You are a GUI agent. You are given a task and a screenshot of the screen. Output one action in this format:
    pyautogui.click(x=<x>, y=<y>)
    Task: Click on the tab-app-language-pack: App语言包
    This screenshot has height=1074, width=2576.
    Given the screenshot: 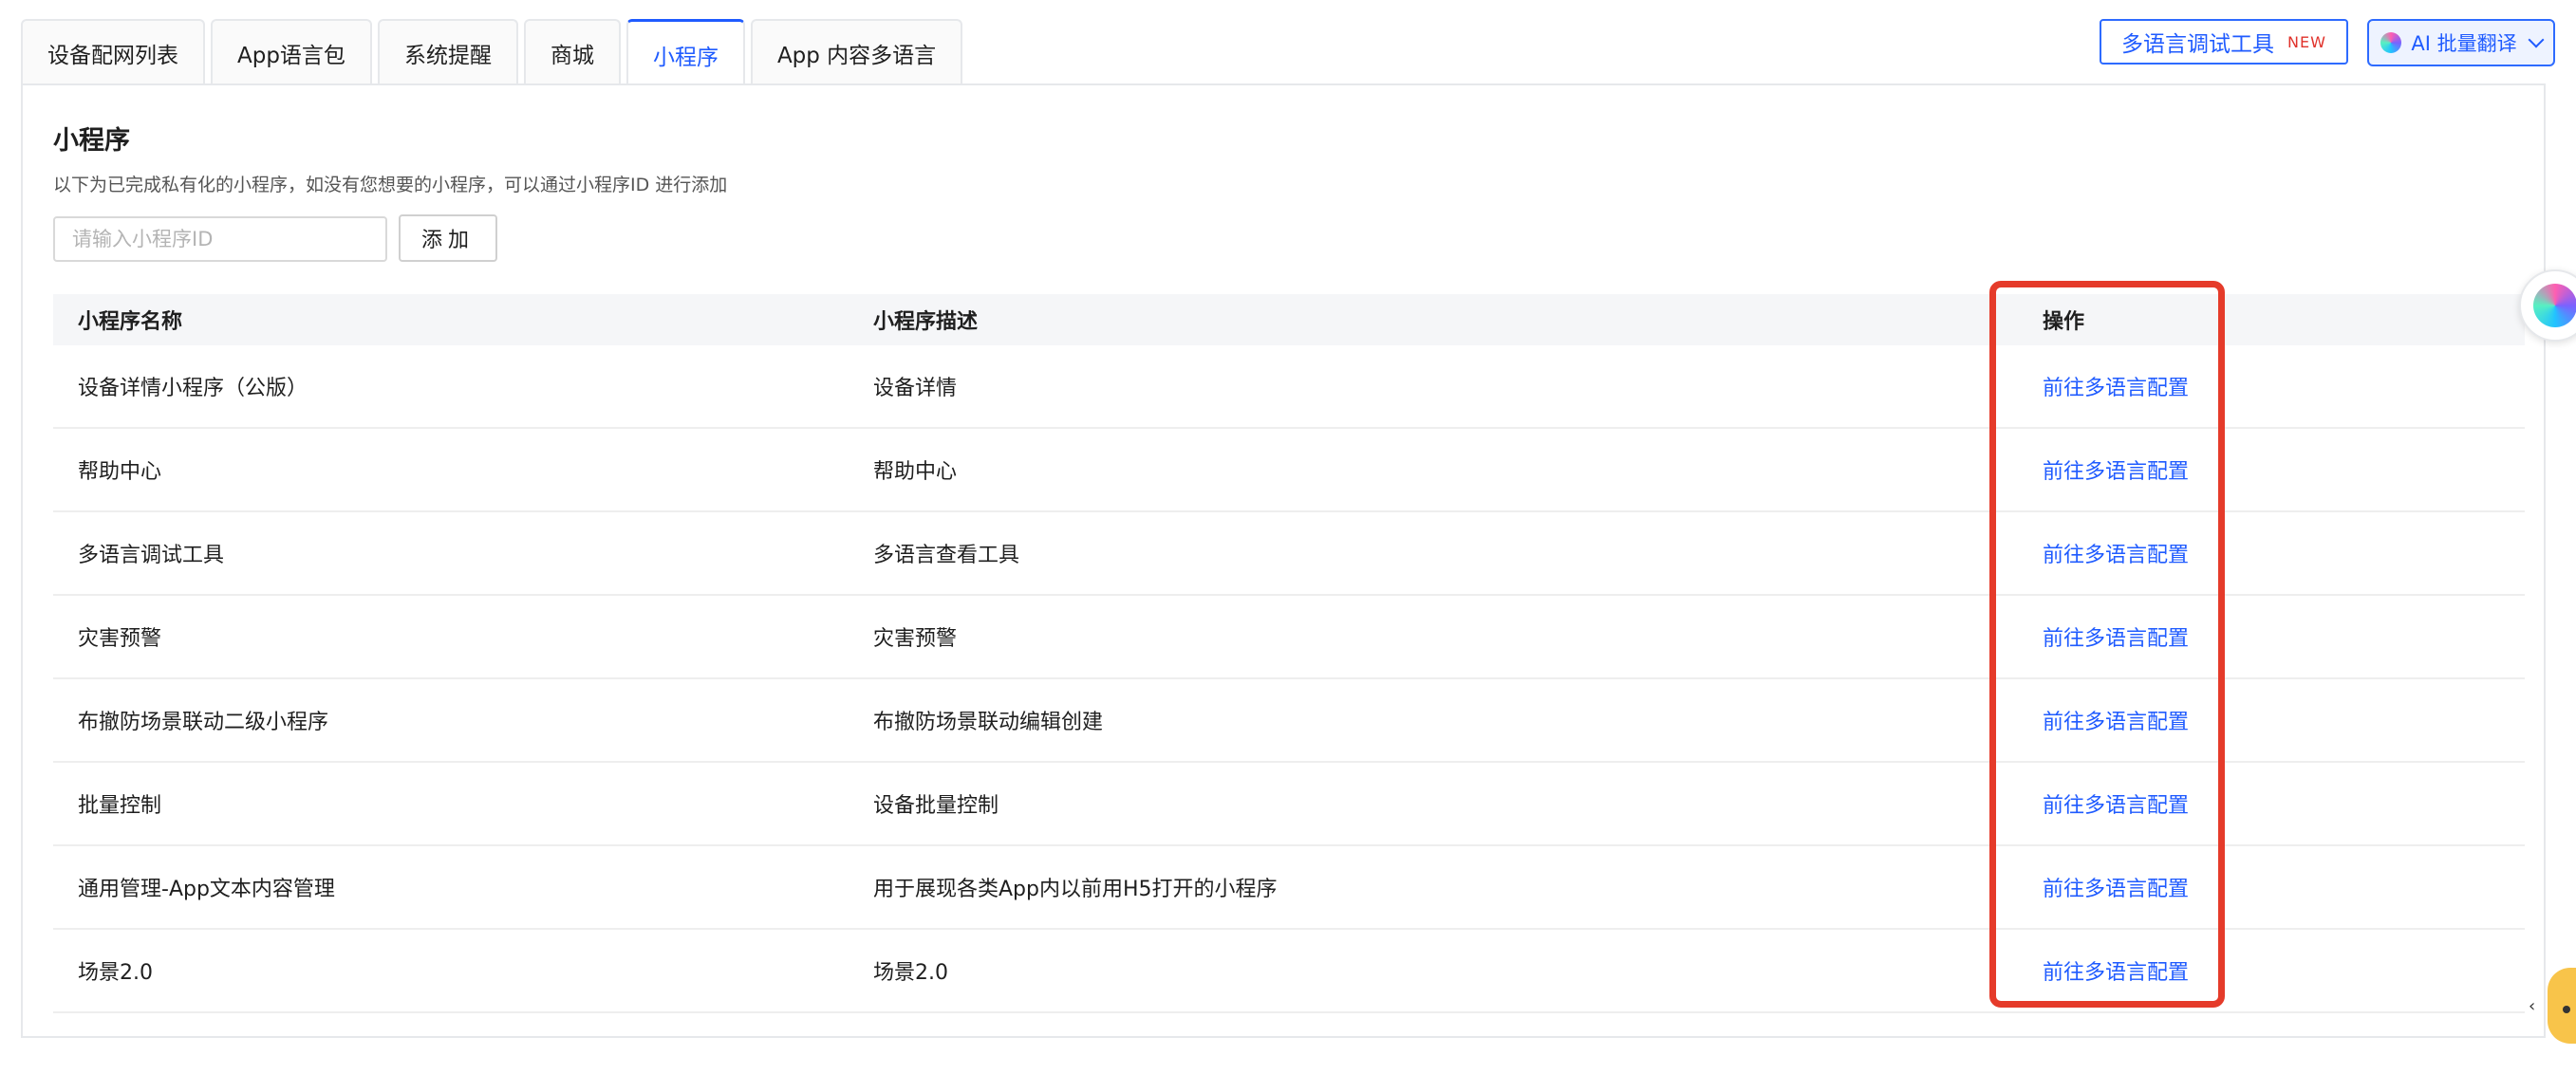 What is the action you would take?
    pyautogui.click(x=291, y=52)
    